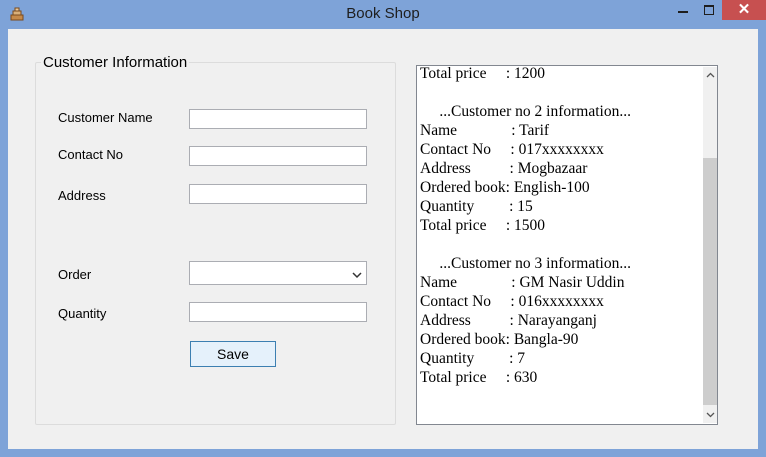 The image size is (766, 457). What do you see at coordinates (476, 206) in the screenshot?
I see `output-line: Quantity : 15` at bounding box center [476, 206].